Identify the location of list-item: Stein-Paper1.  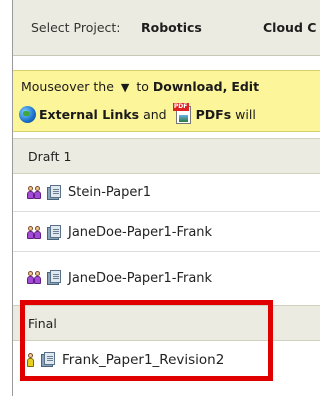
(166, 193).